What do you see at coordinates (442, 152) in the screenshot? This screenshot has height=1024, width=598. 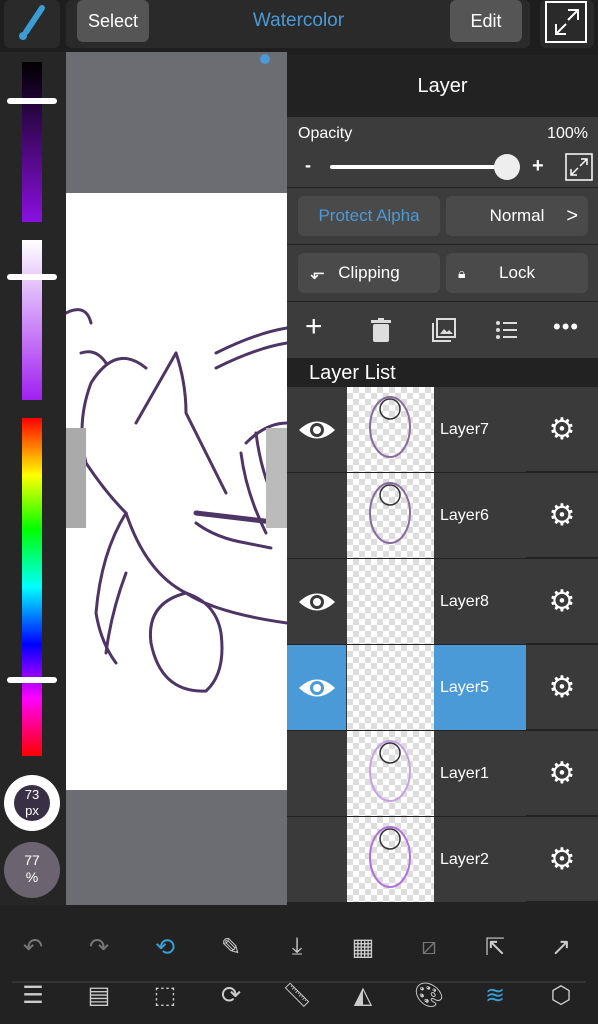 I see `opacity-section: Opacity 100% - +` at bounding box center [442, 152].